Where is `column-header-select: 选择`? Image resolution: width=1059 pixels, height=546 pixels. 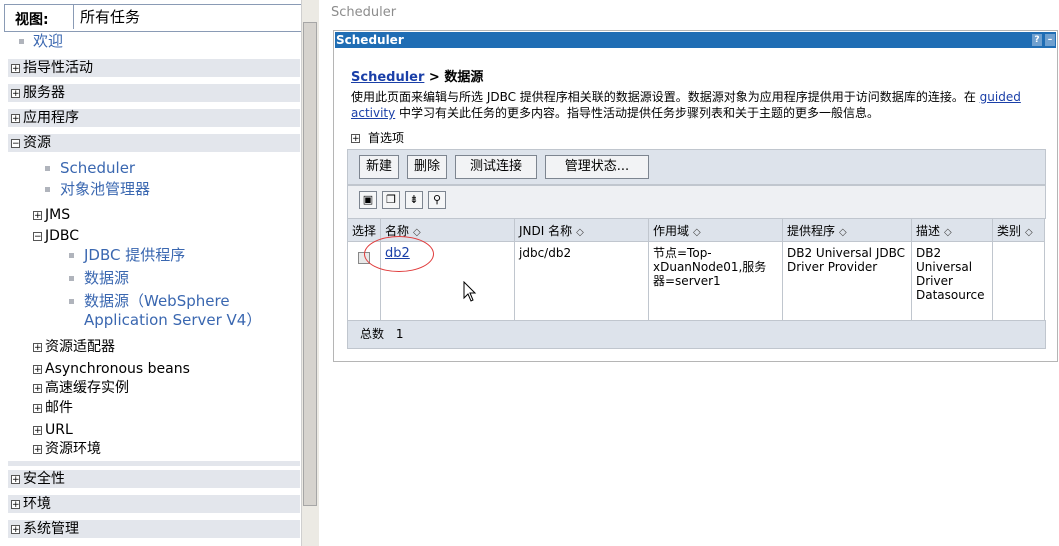
column-header-select: 选择 is located at coordinates (364, 230).